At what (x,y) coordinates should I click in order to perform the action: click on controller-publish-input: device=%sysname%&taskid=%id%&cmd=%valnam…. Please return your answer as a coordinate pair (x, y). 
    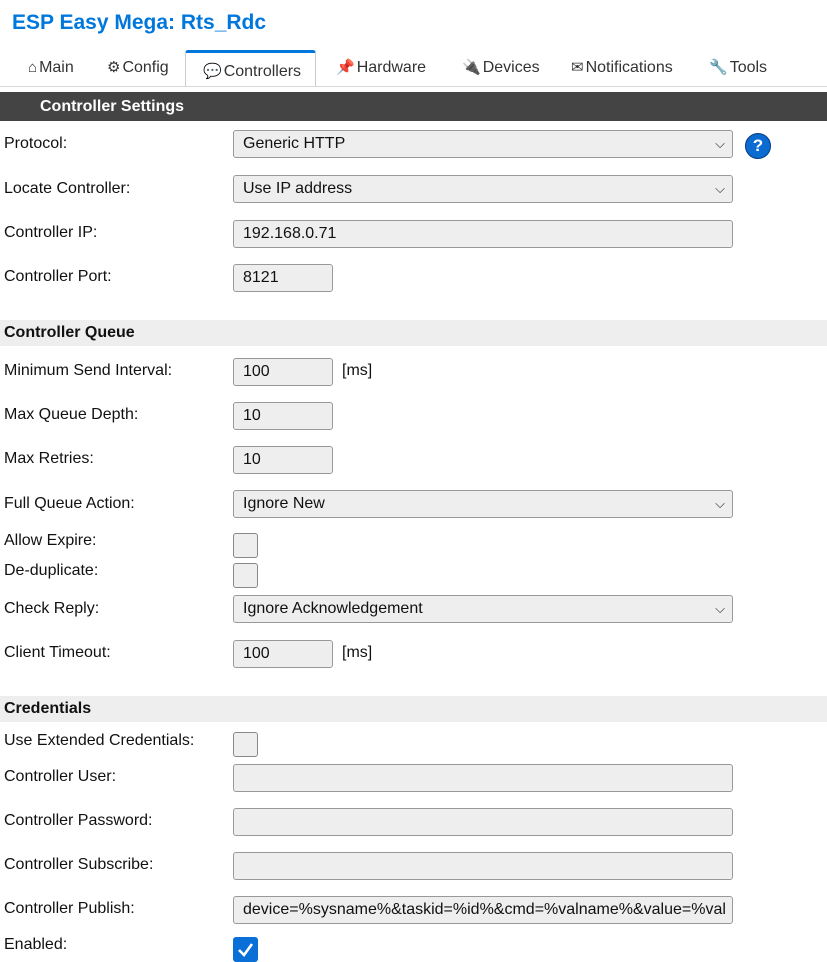
    Looking at the image, I should click on (483, 910).